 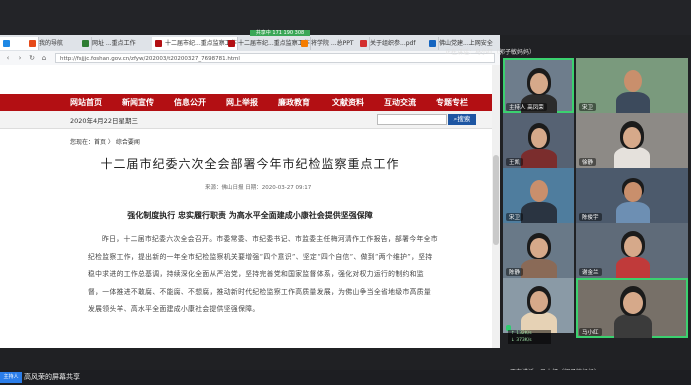 I want to click on participant-name: 主持人 高凤荣, so click(x=526, y=107).